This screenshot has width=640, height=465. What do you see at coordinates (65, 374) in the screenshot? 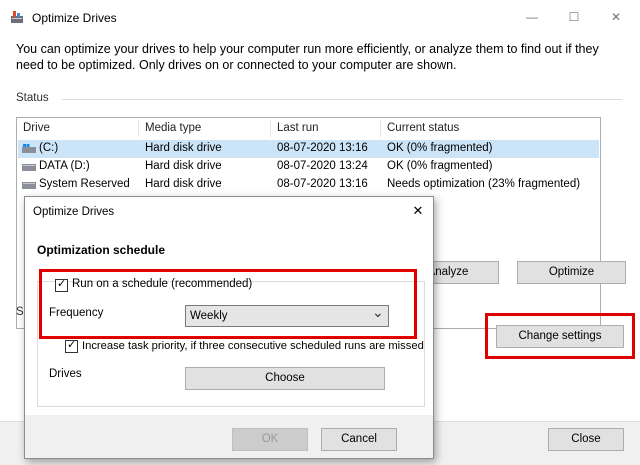
I see `drives-label: Drives` at bounding box center [65, 374].